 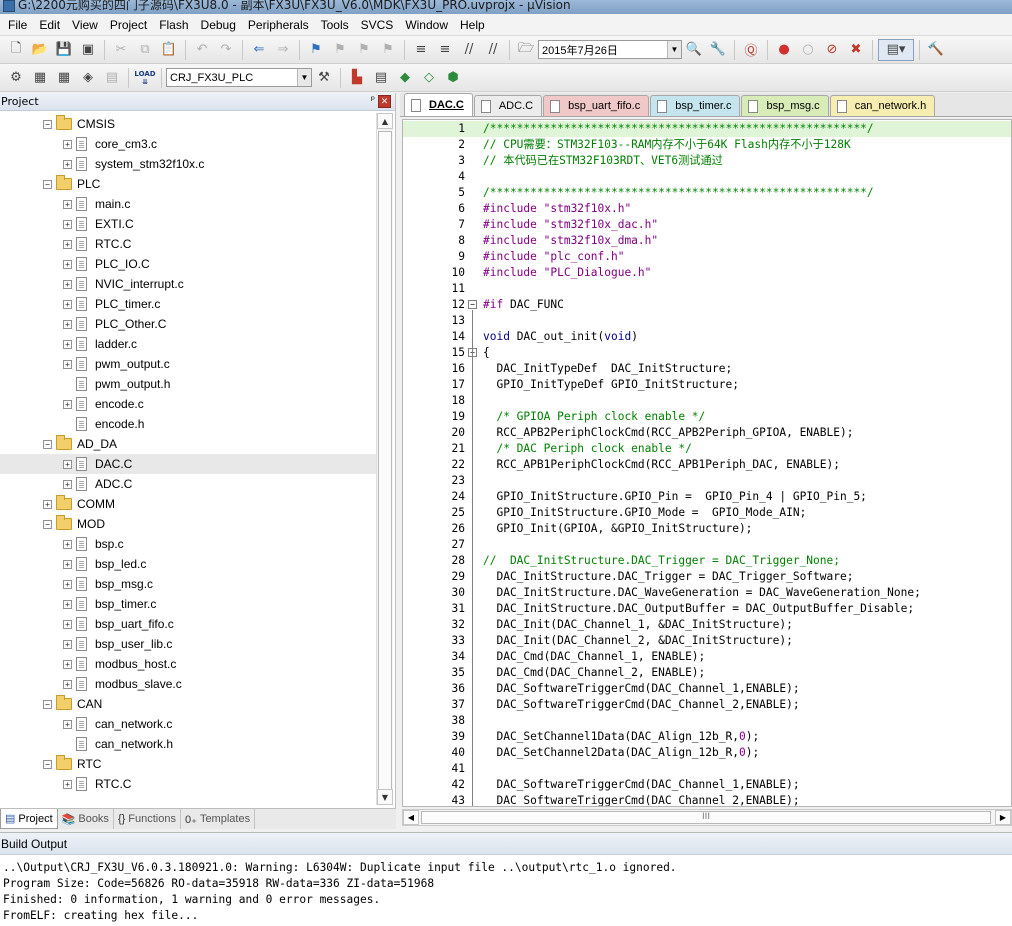 I want to click on menu-peripherals: Peripherals, so click(x=278, y=25).